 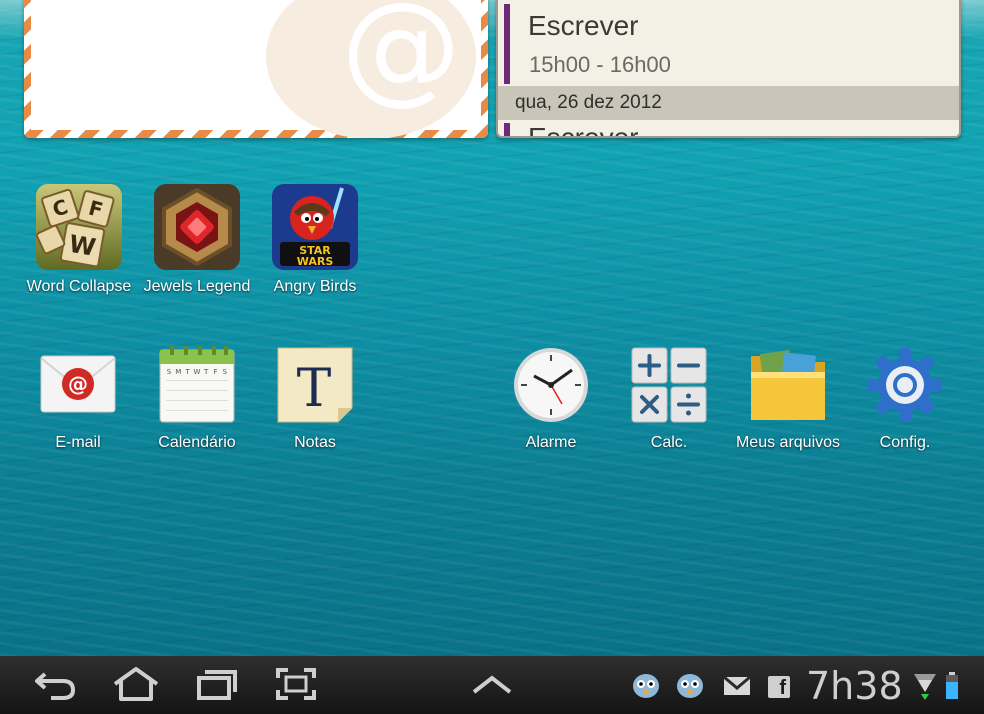 I want to click on event-time: 15h00 - 16h00, so click(x=600, y=64).